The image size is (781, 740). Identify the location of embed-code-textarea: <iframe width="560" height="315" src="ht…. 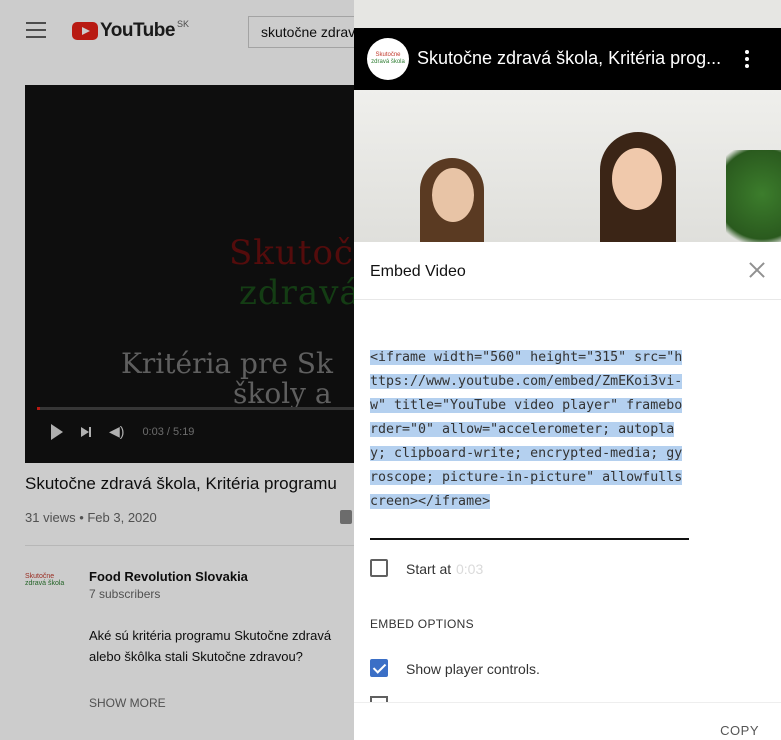
(530, 430).